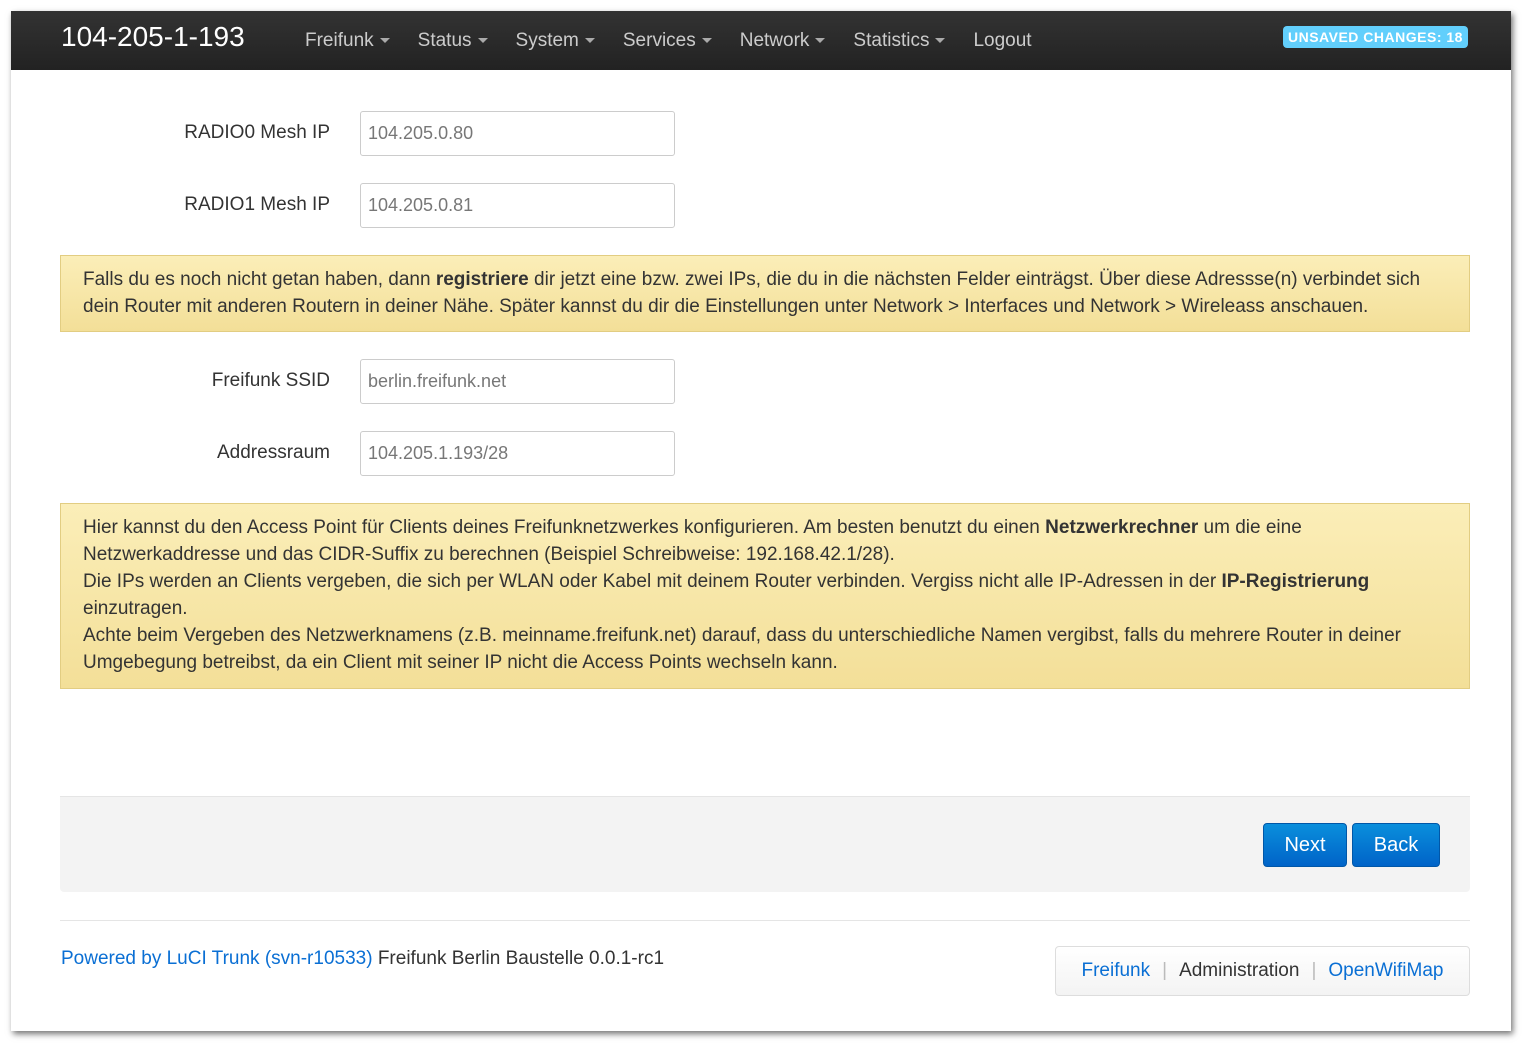  Describe the element at coordinates (273, 452) in the screenshot. I see `addr-label: Addressraum` at that location.